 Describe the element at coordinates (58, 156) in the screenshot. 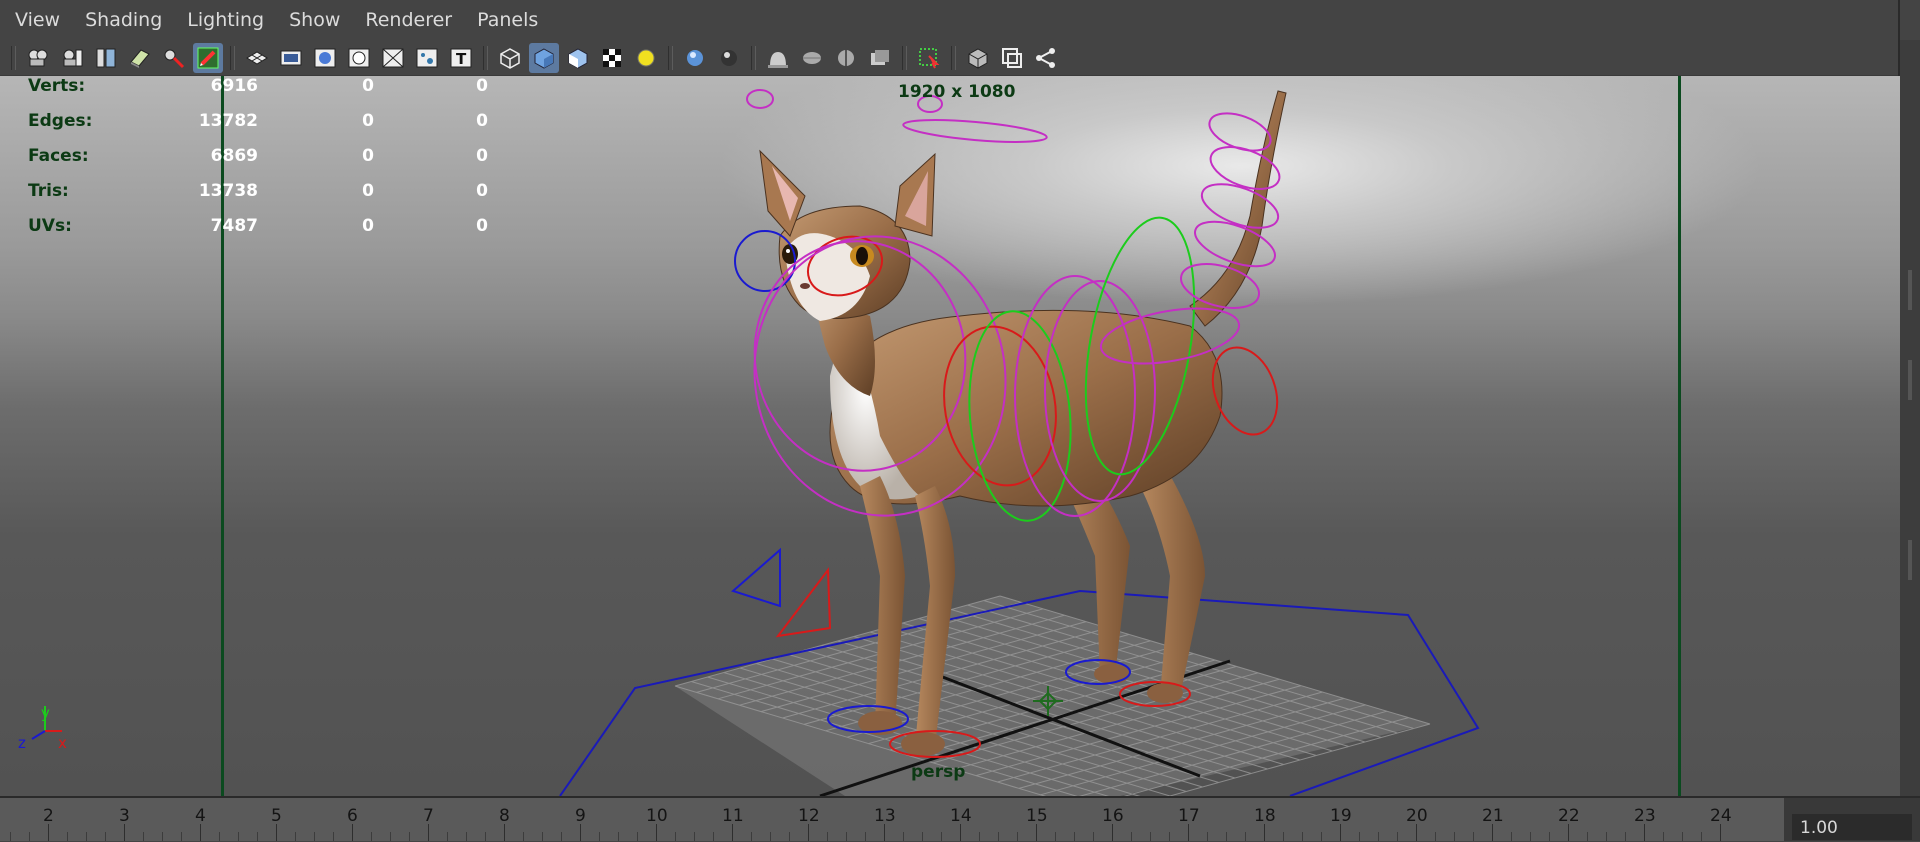

I see `hud-label: Faces:` at that location.